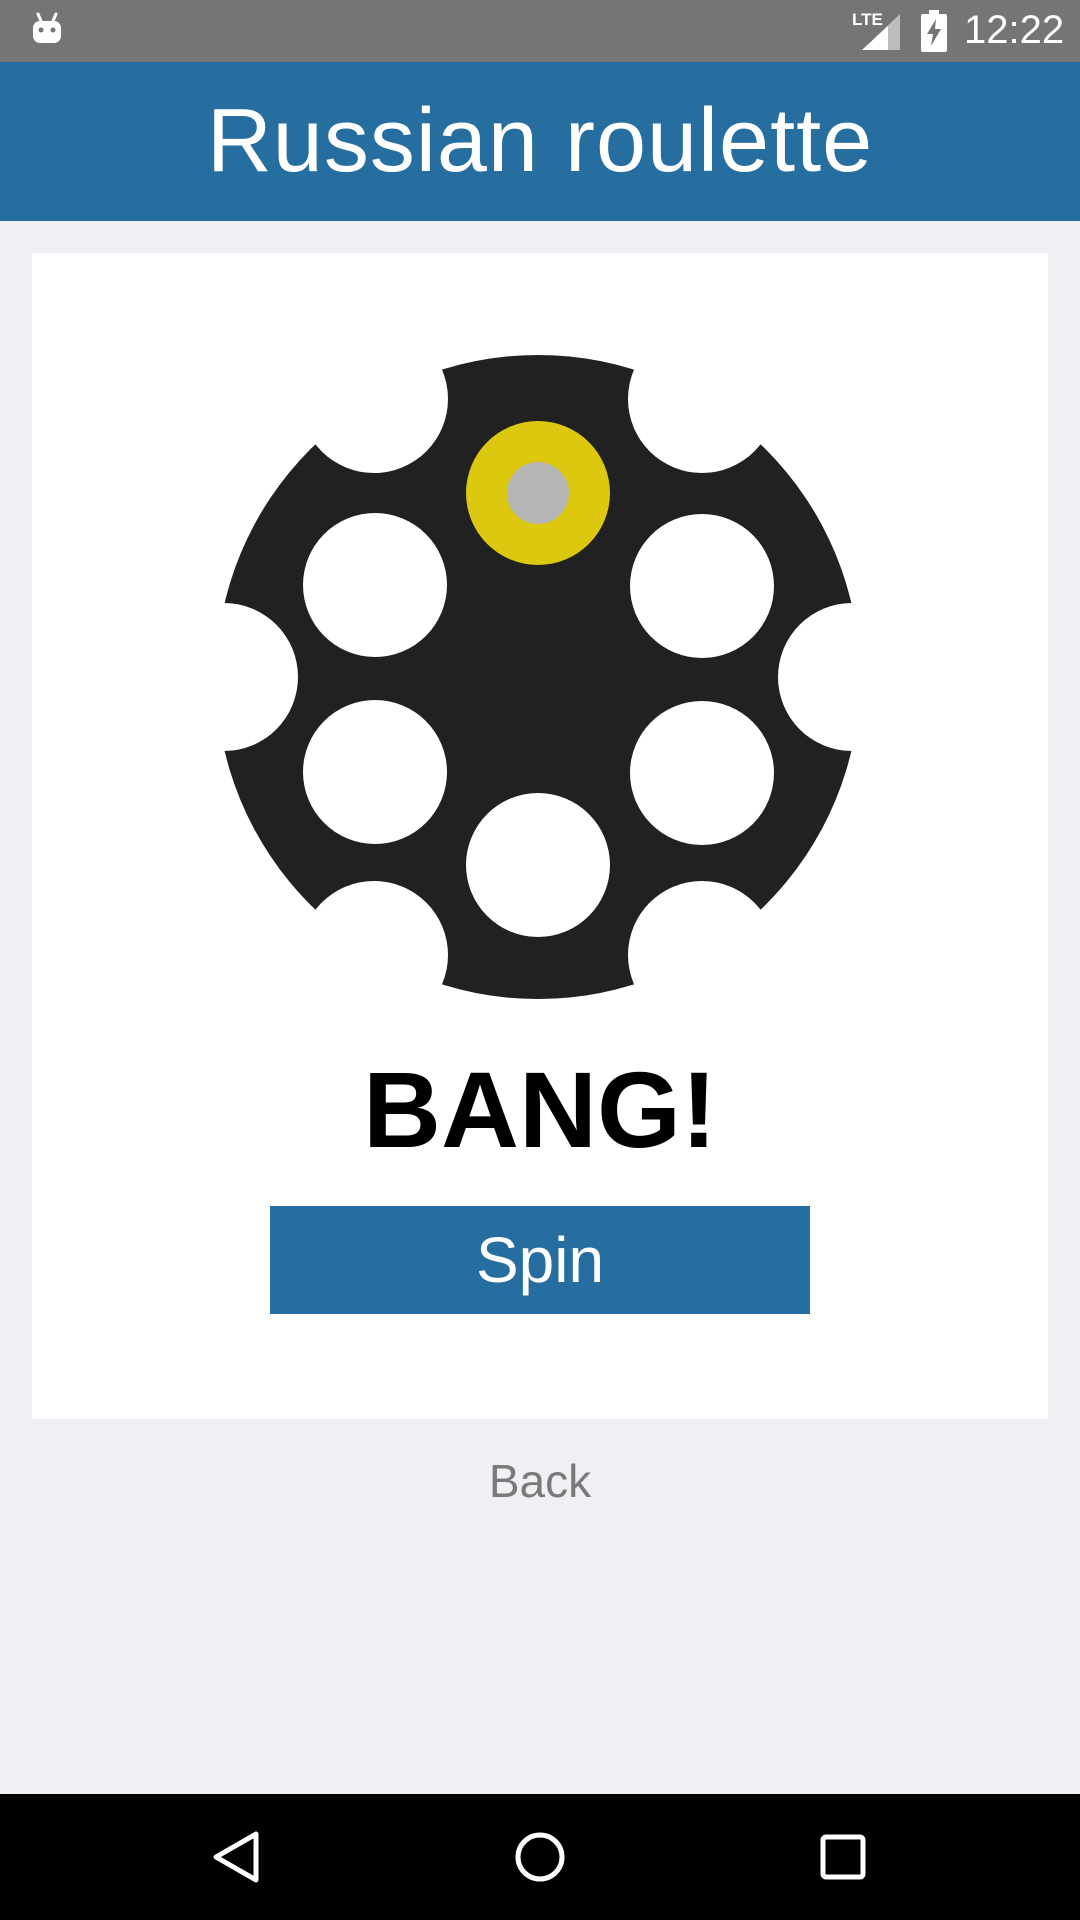 This screenshot has width=1080, height=1920. What do you see at coordinates (538, 865) in the screenshot?
I see `chamber-bottom` at bounding box center [538, 865].